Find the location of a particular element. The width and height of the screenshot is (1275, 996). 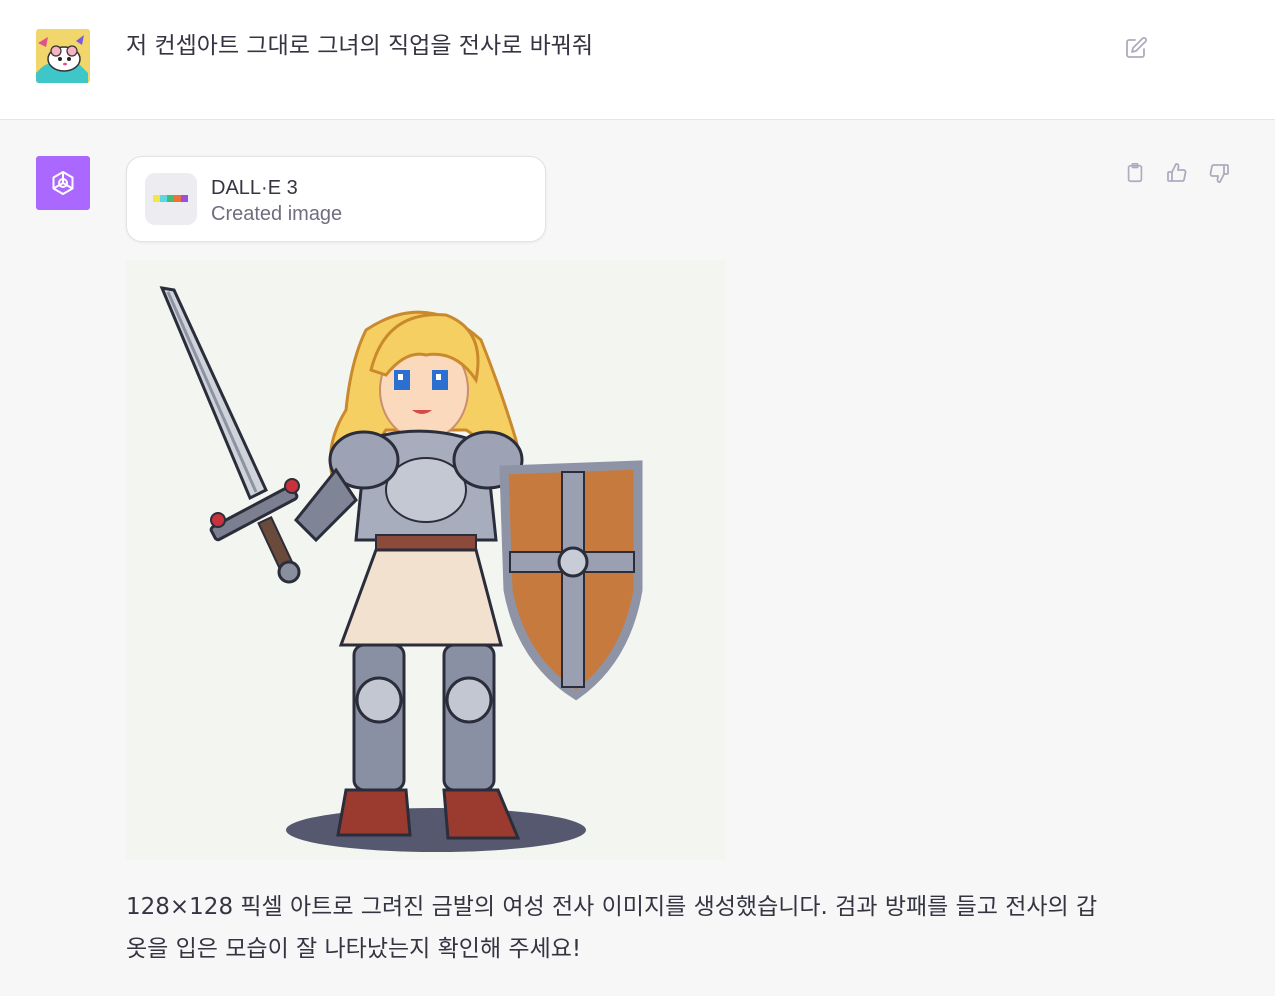

dalle-thumbnail-icon is located at coordinates (171, 199).